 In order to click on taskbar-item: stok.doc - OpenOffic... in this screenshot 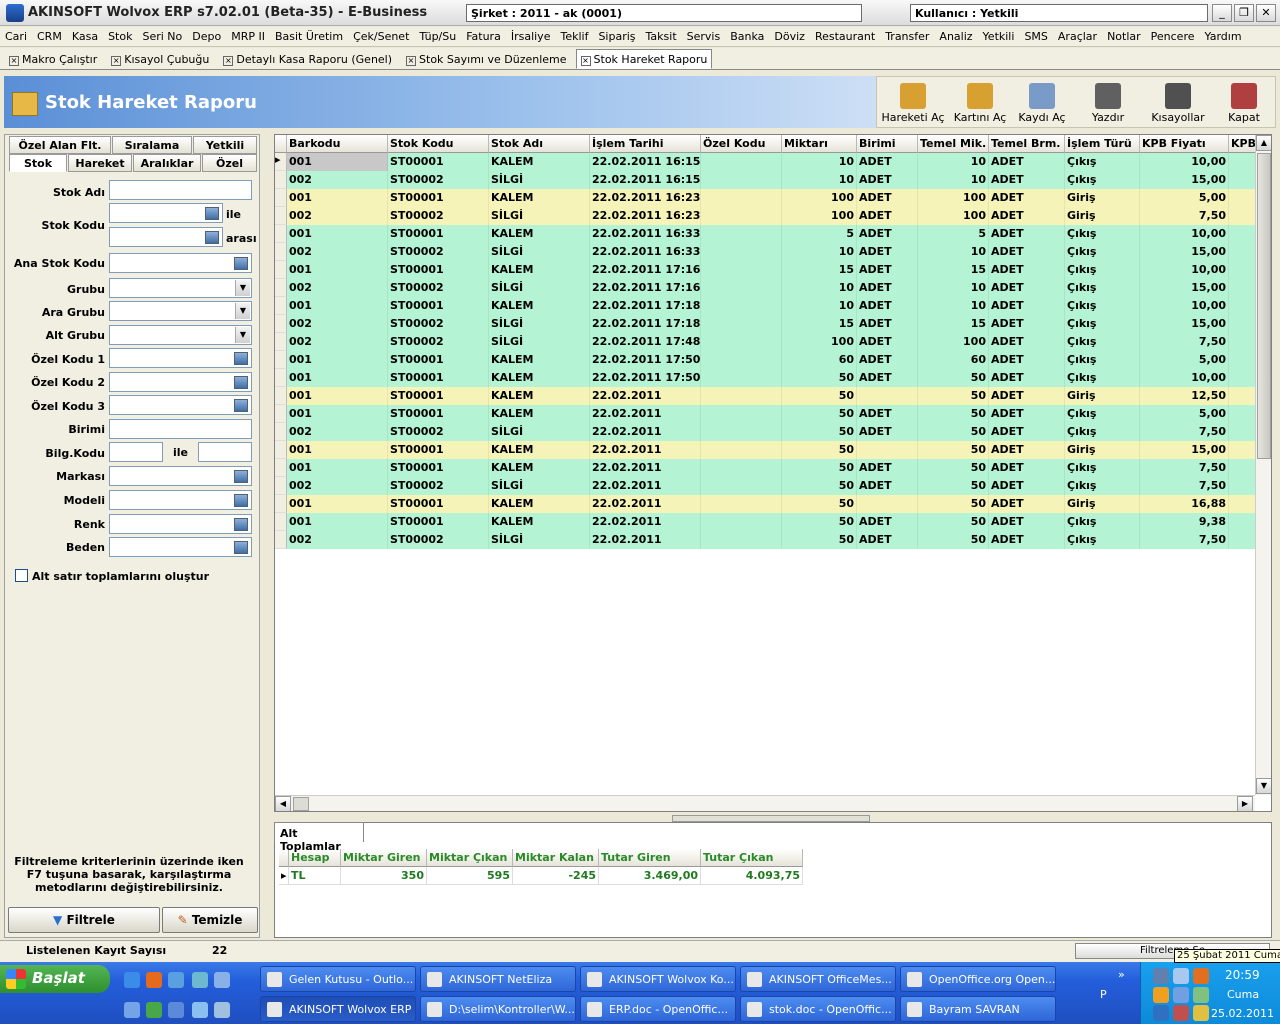, I will do `click(818, 1009)`.